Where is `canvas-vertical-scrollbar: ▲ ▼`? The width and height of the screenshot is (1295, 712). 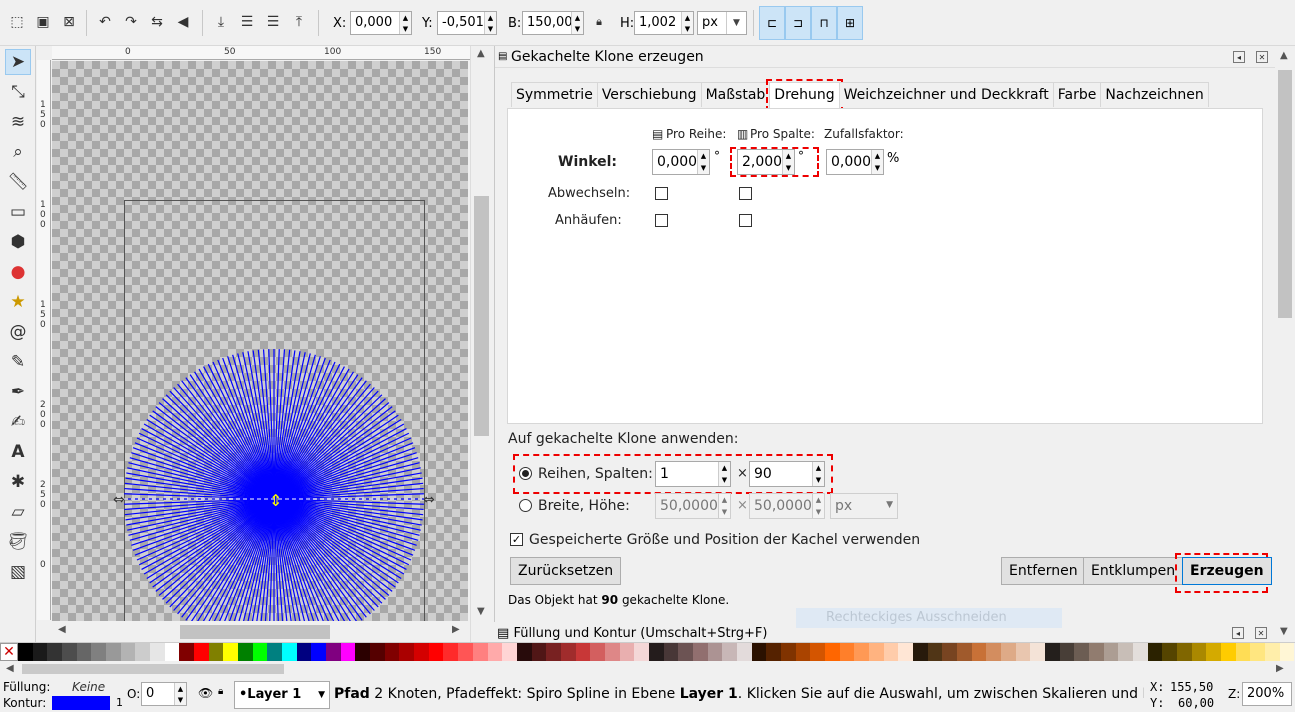
canvas-vertical-scrollbar: ▲ ▼ is located at coordinates (481, 344).